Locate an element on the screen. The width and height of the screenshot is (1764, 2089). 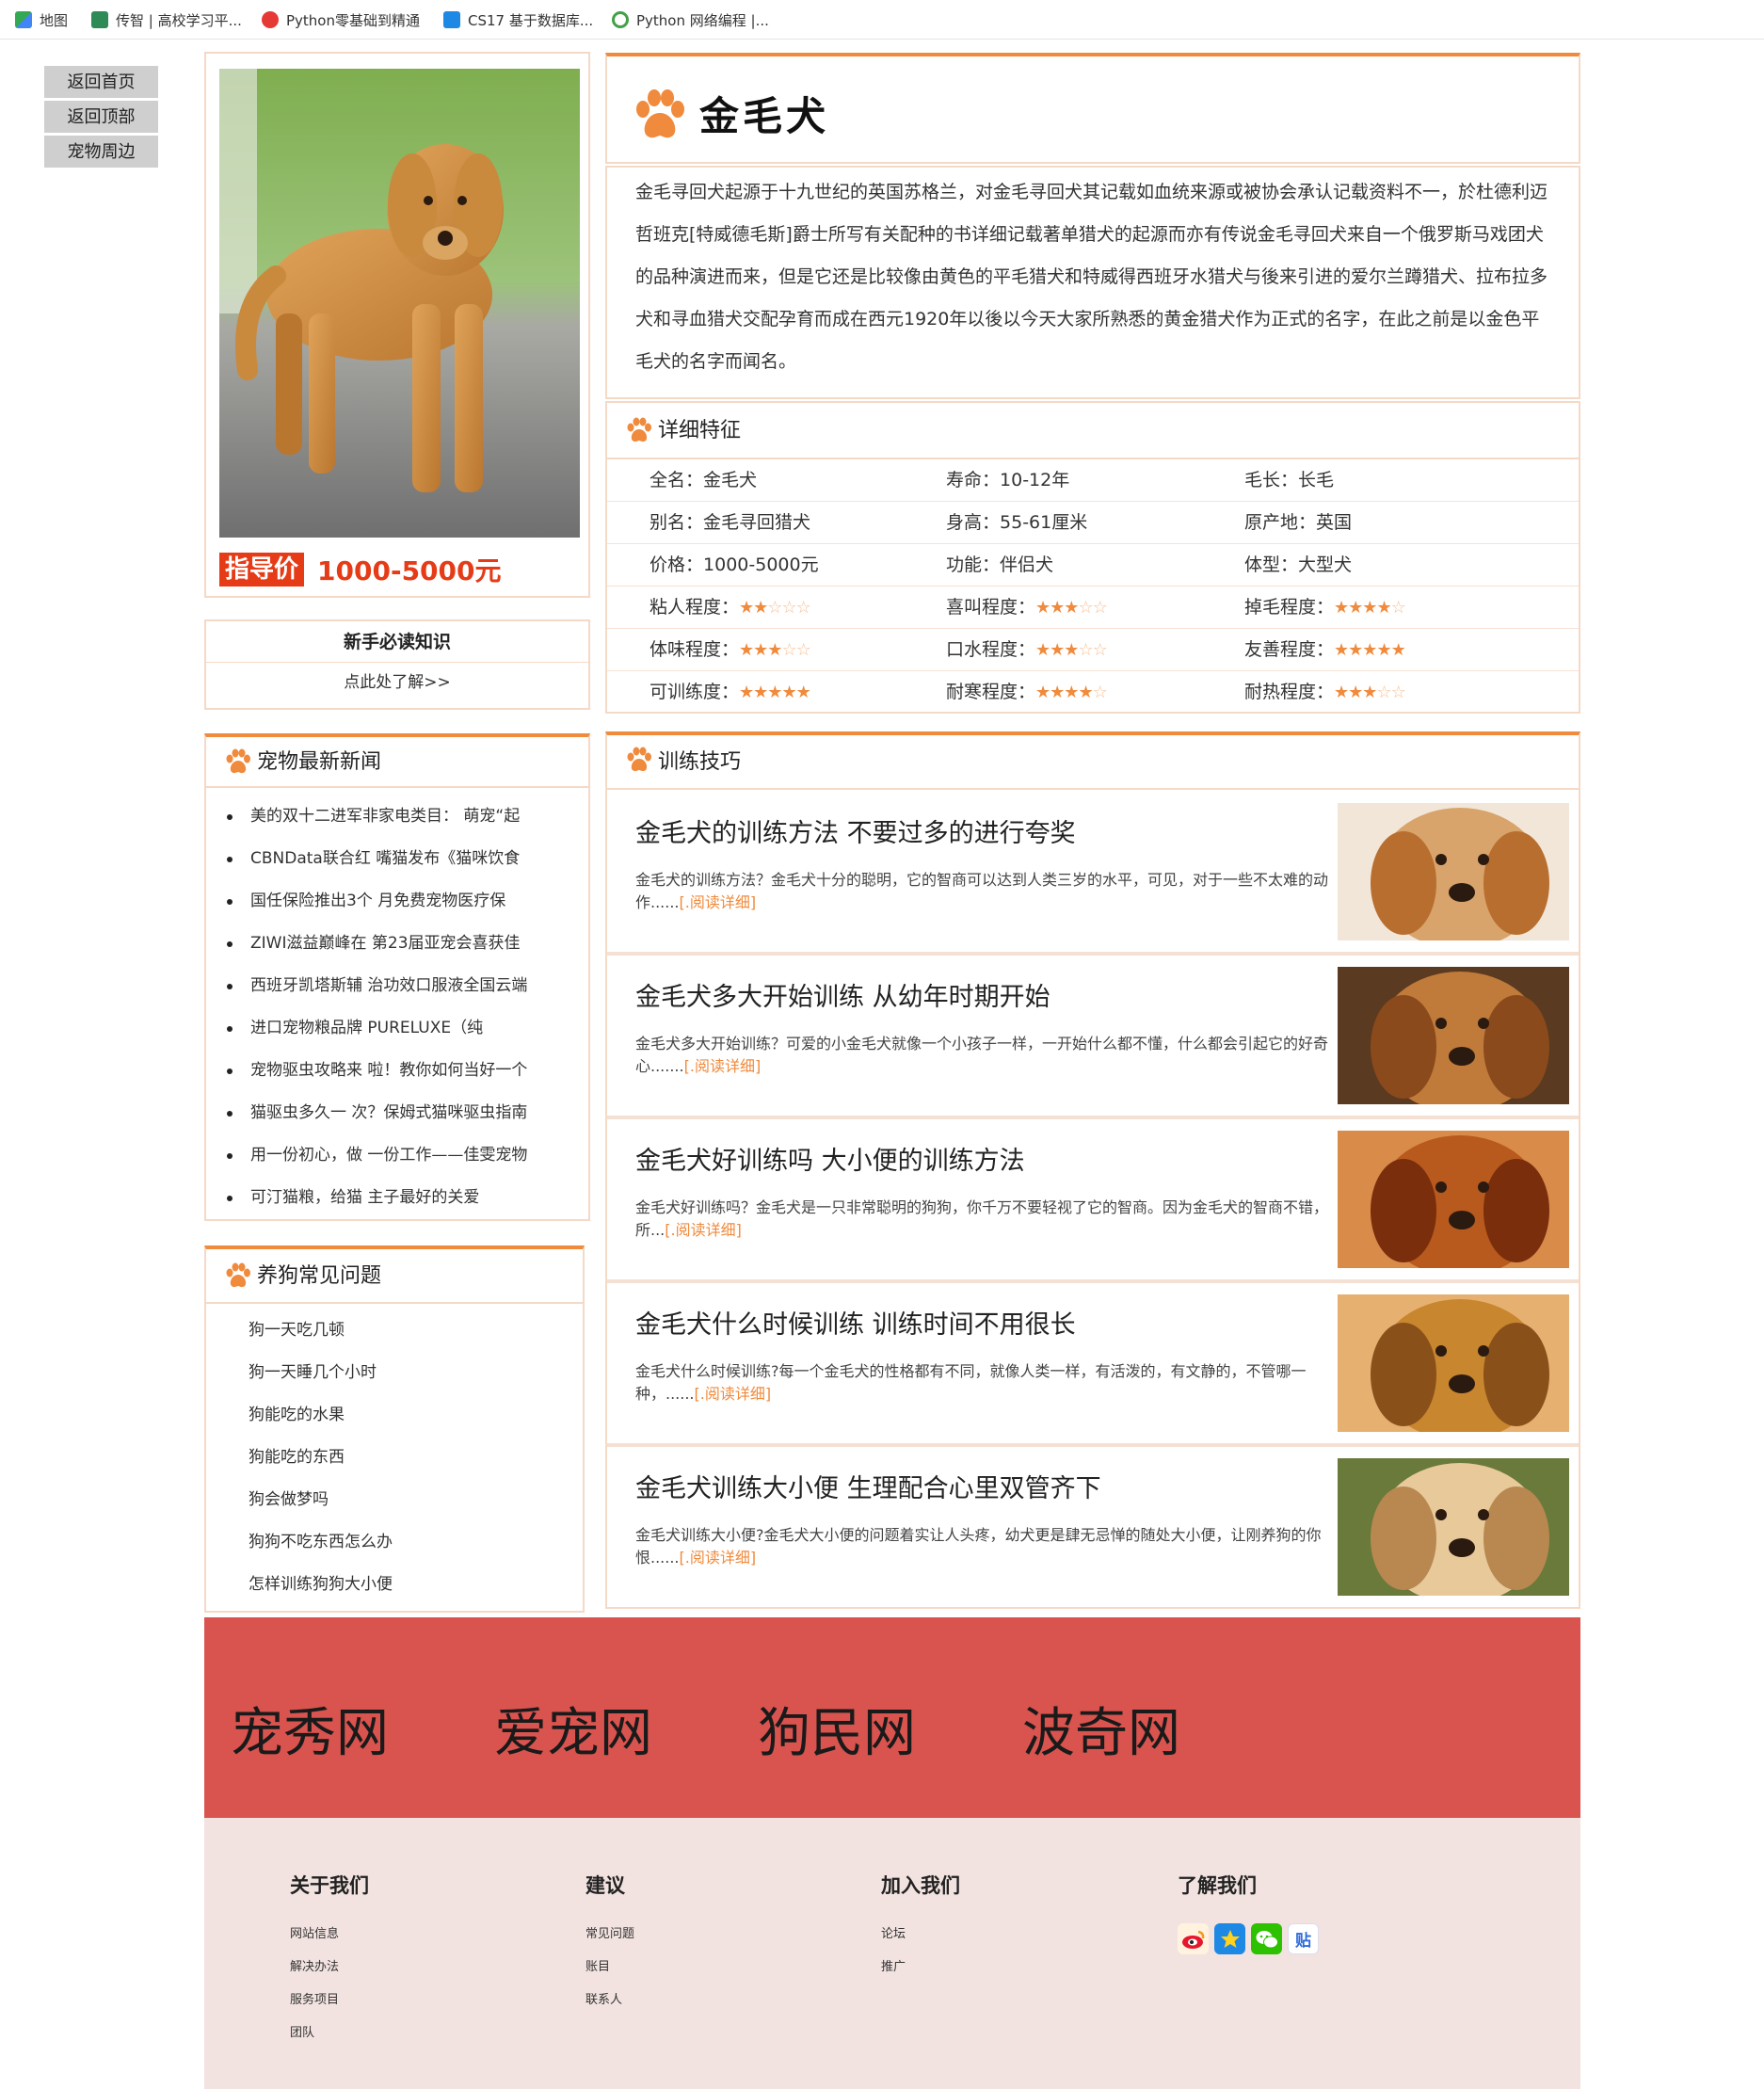
friend-link: 波奇网 is located at coordinates (1101, 1729).